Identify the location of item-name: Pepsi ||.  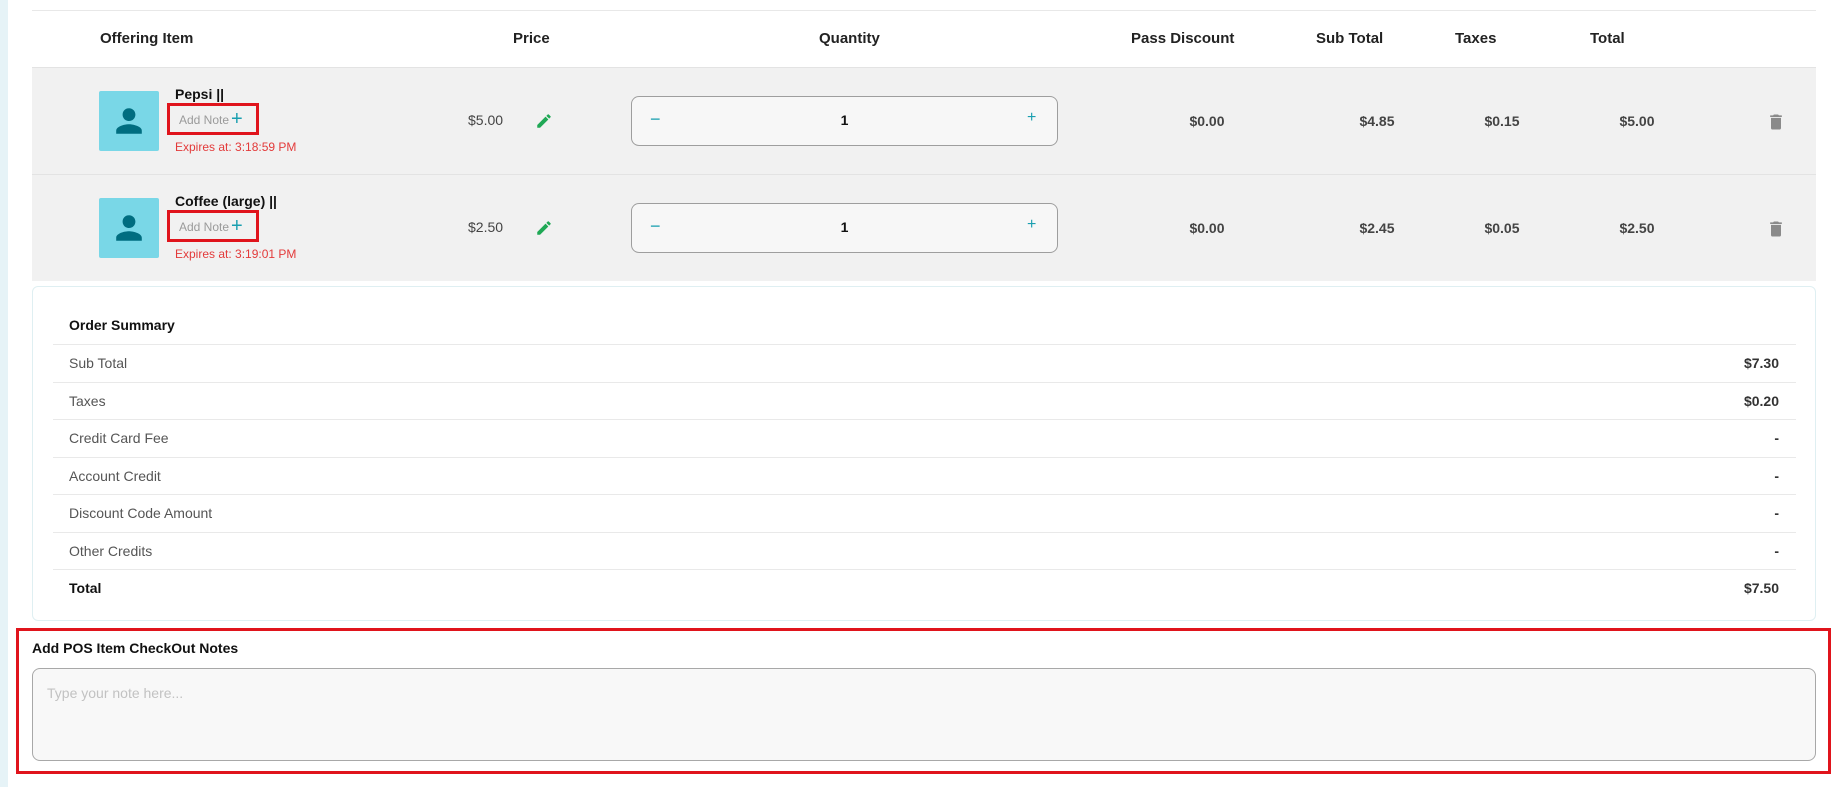
(200, 94).